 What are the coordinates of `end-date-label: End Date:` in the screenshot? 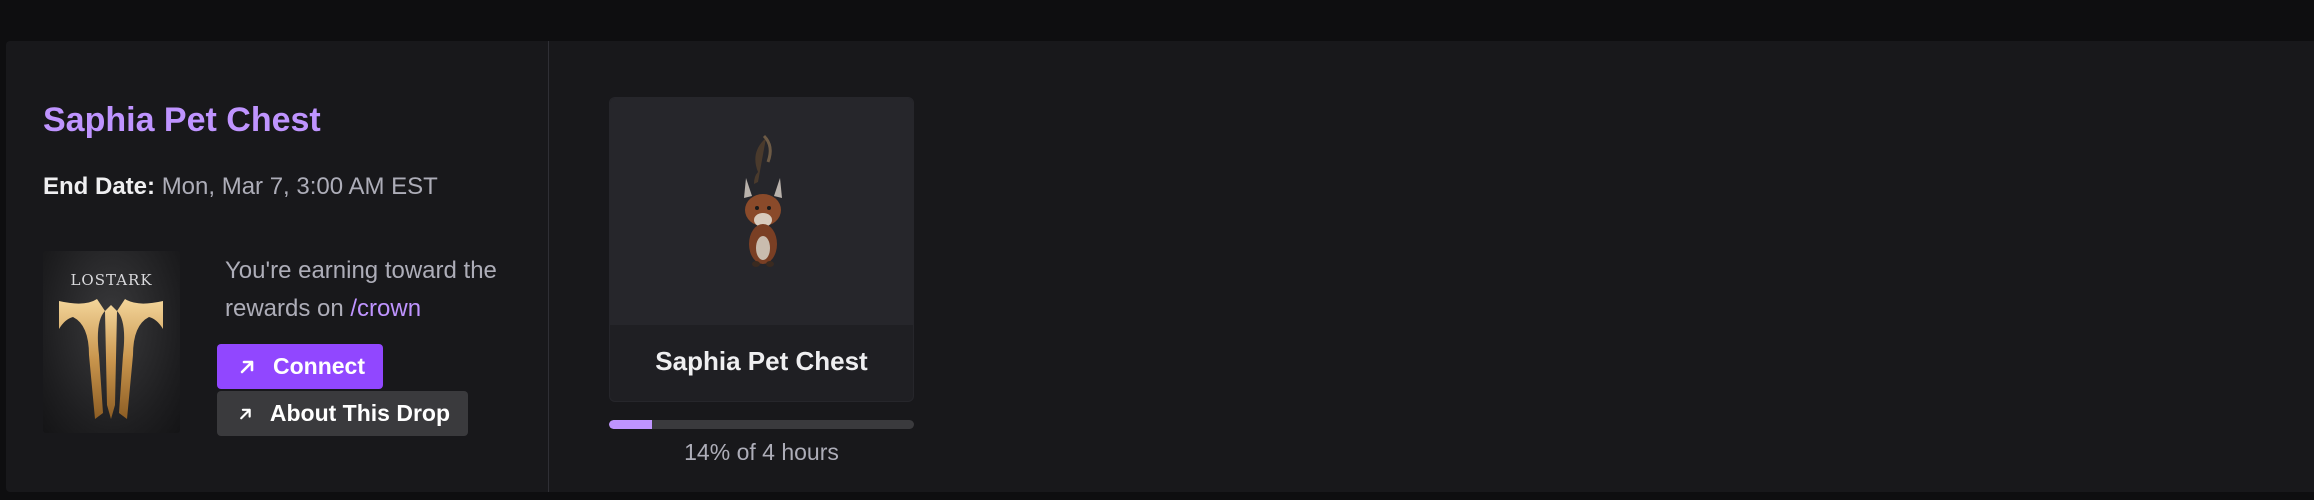 It's located at (99, 186).